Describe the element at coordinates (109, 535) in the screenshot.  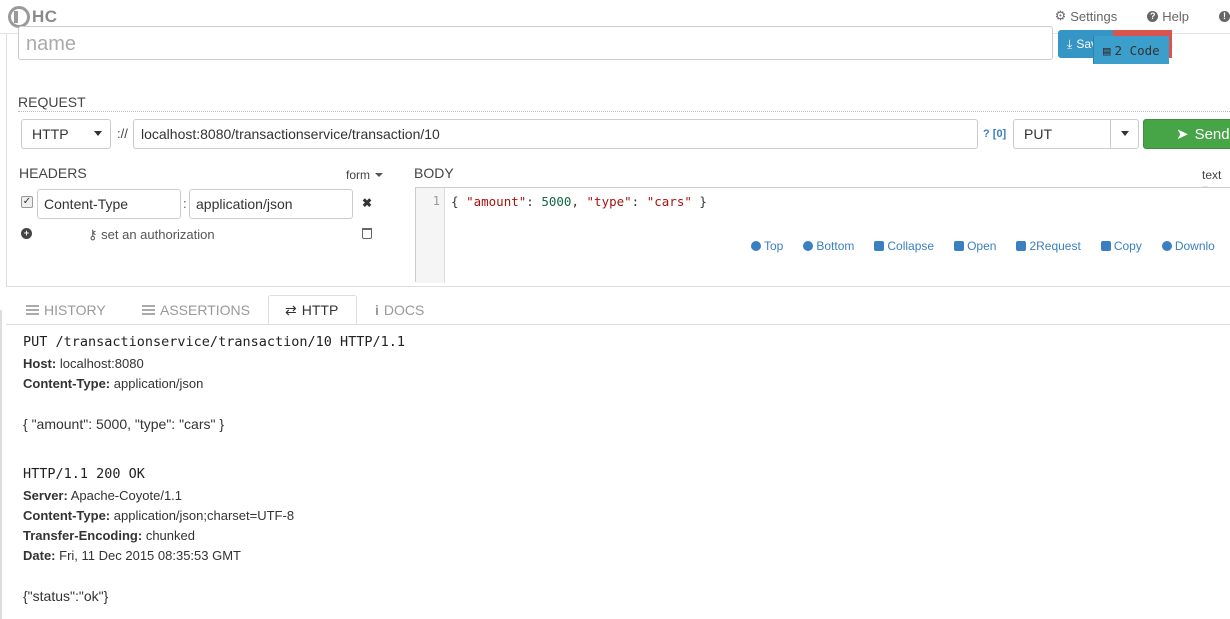
I see `response-header-row: Transfer-Encoding: chunked` at that location.